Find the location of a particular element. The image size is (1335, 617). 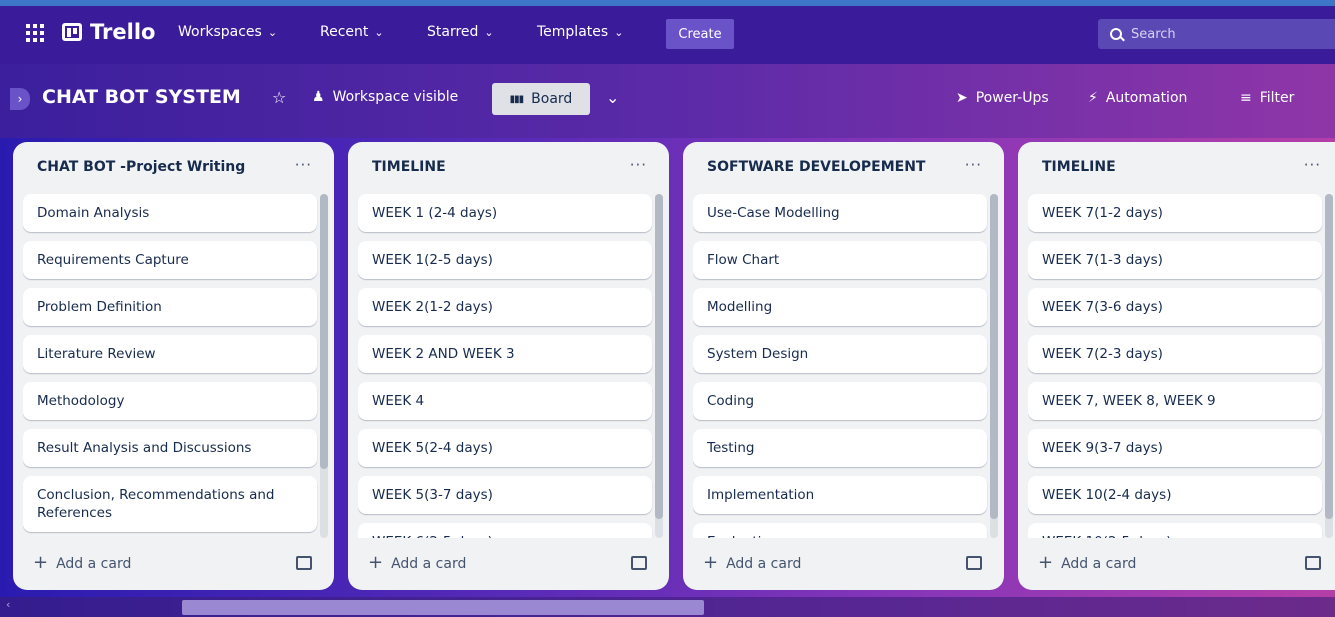

filter-button: ≡ Filter is located at coordinates (1267, 98).